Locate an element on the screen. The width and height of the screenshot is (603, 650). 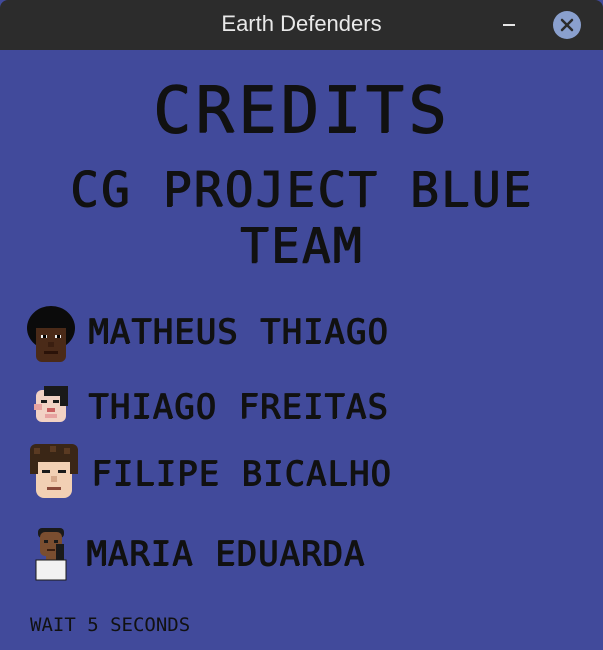
close-button is located at coordinates (567, 25).